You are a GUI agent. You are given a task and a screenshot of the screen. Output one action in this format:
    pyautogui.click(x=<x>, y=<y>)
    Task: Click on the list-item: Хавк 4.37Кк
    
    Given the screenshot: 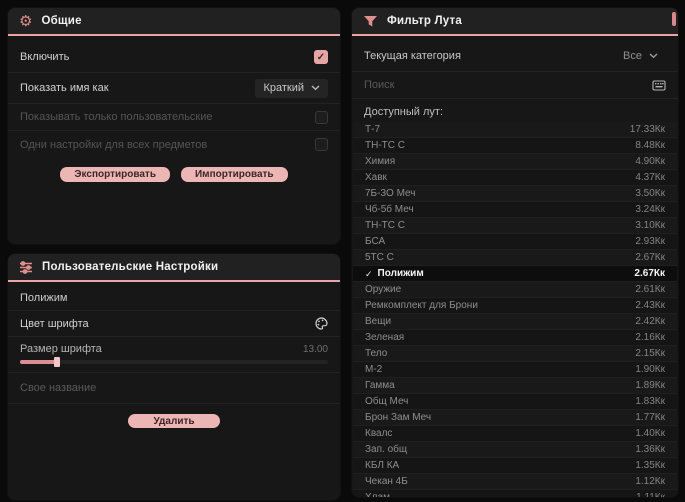 What is the action you would take?
    pyautogui.click(x=515, y=178)
    